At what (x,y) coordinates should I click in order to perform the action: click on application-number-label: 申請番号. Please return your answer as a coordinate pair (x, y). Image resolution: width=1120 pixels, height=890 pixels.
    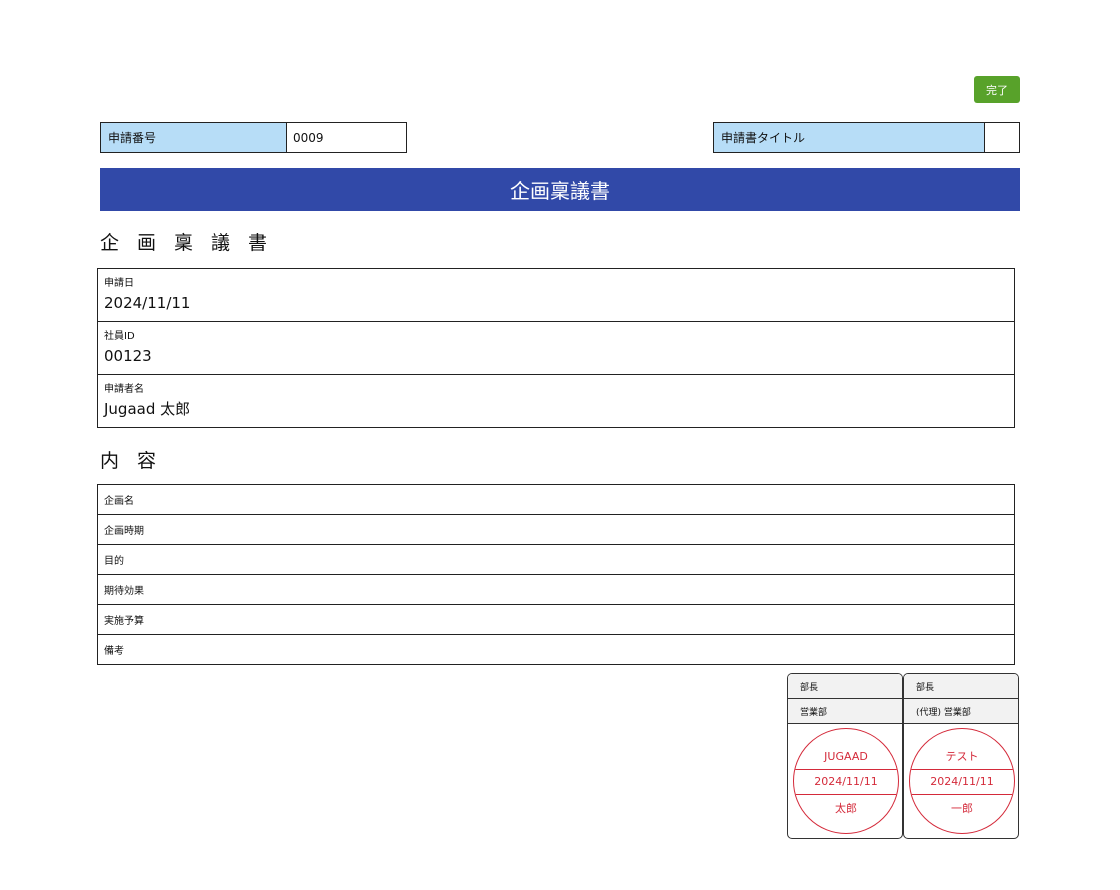
    Looking at the image, I should click on (194, 137).